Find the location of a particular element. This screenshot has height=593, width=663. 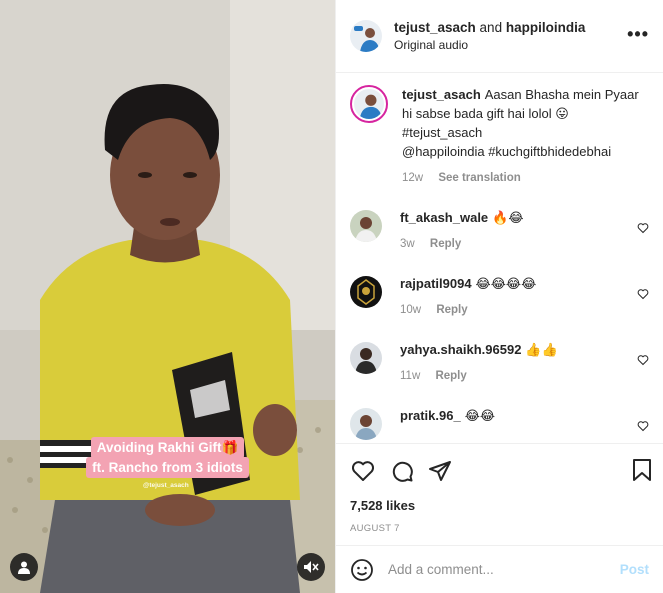

comment-item: pratik.96_ 😂😂 is located at coordinates (499, 424).